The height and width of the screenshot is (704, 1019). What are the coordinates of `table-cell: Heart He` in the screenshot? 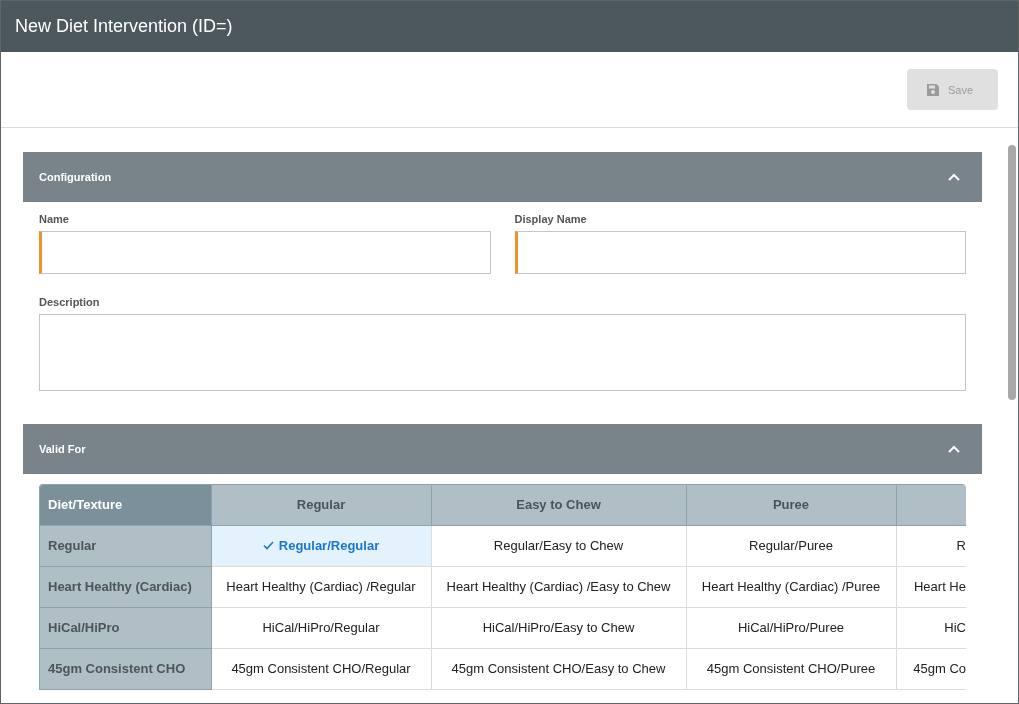 It's located at (931, 586).